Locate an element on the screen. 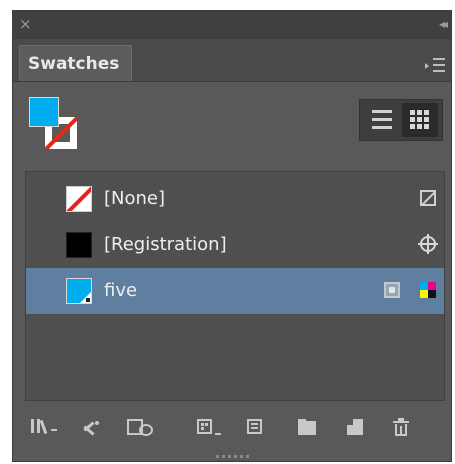 This screenshot has width=455, height=464. new-swatch-icon is located at coordinates (355, 427).